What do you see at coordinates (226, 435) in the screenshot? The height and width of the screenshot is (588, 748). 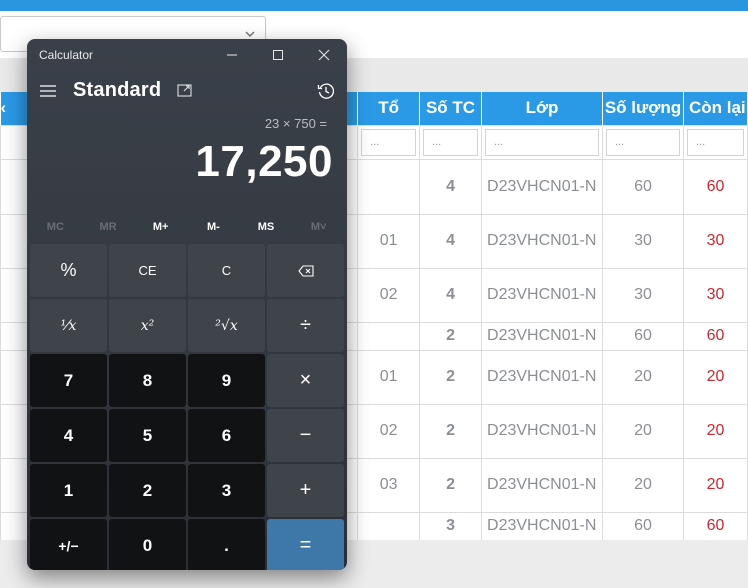 I see `digit-6-button: 6` at bounding box center [226, 435].